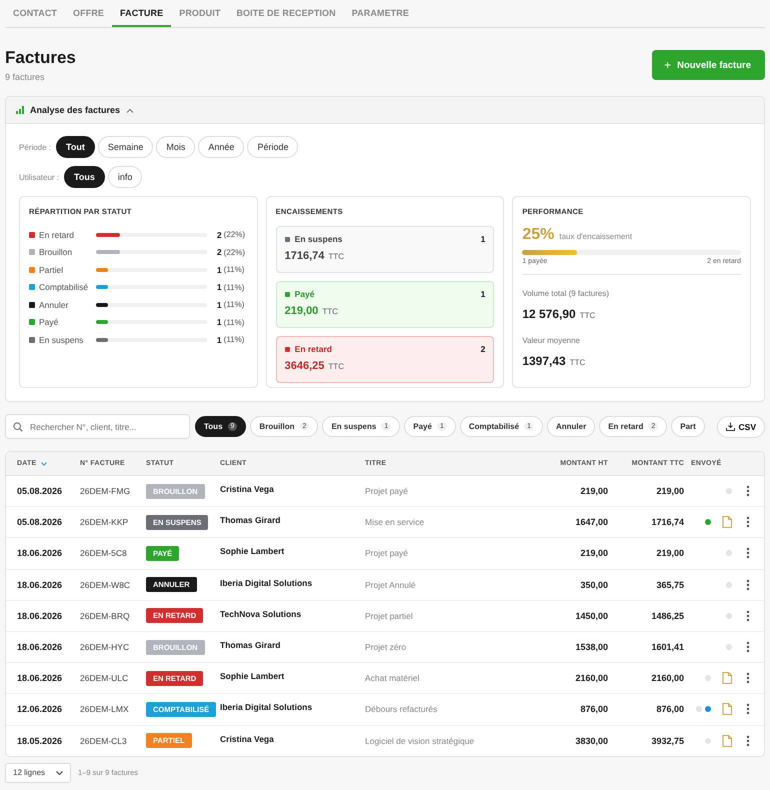  What do you see at coordinates (740, 427) in the screenshot?
I see `csv-export-button: CSV` at bounding box center [740, 427].